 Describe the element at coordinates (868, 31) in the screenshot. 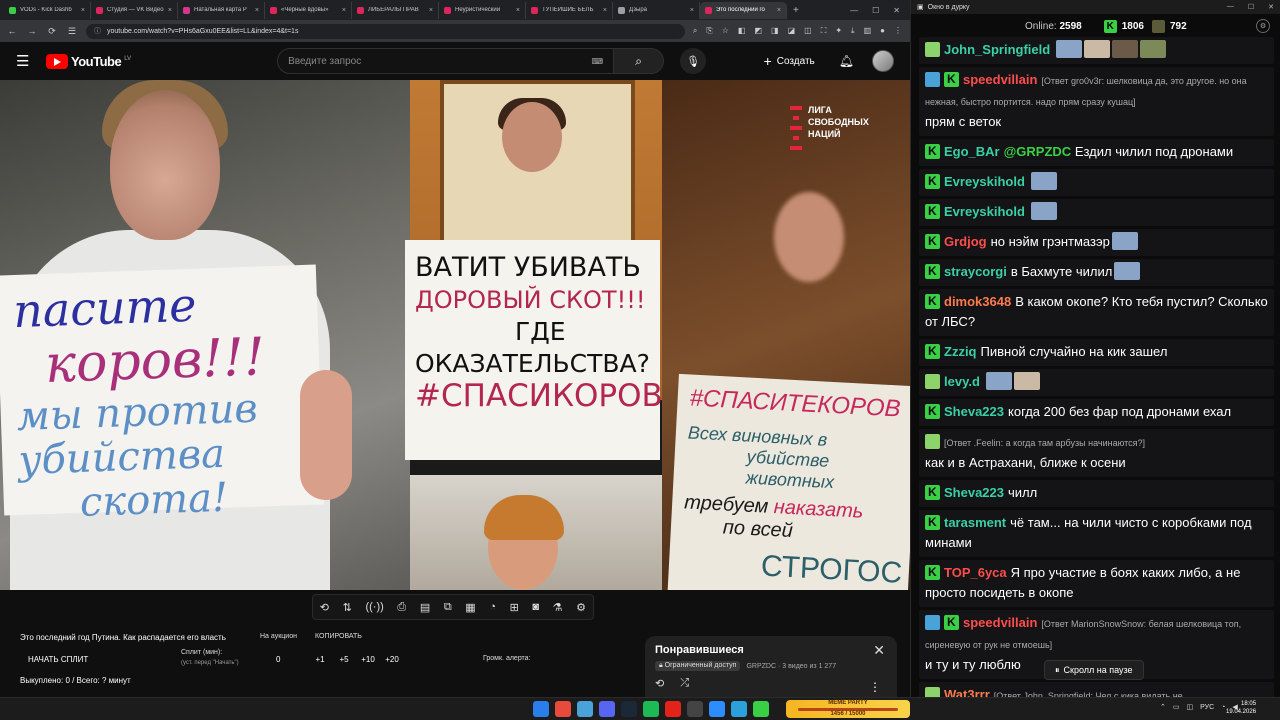

I see `split-icon: ▥` at that location.